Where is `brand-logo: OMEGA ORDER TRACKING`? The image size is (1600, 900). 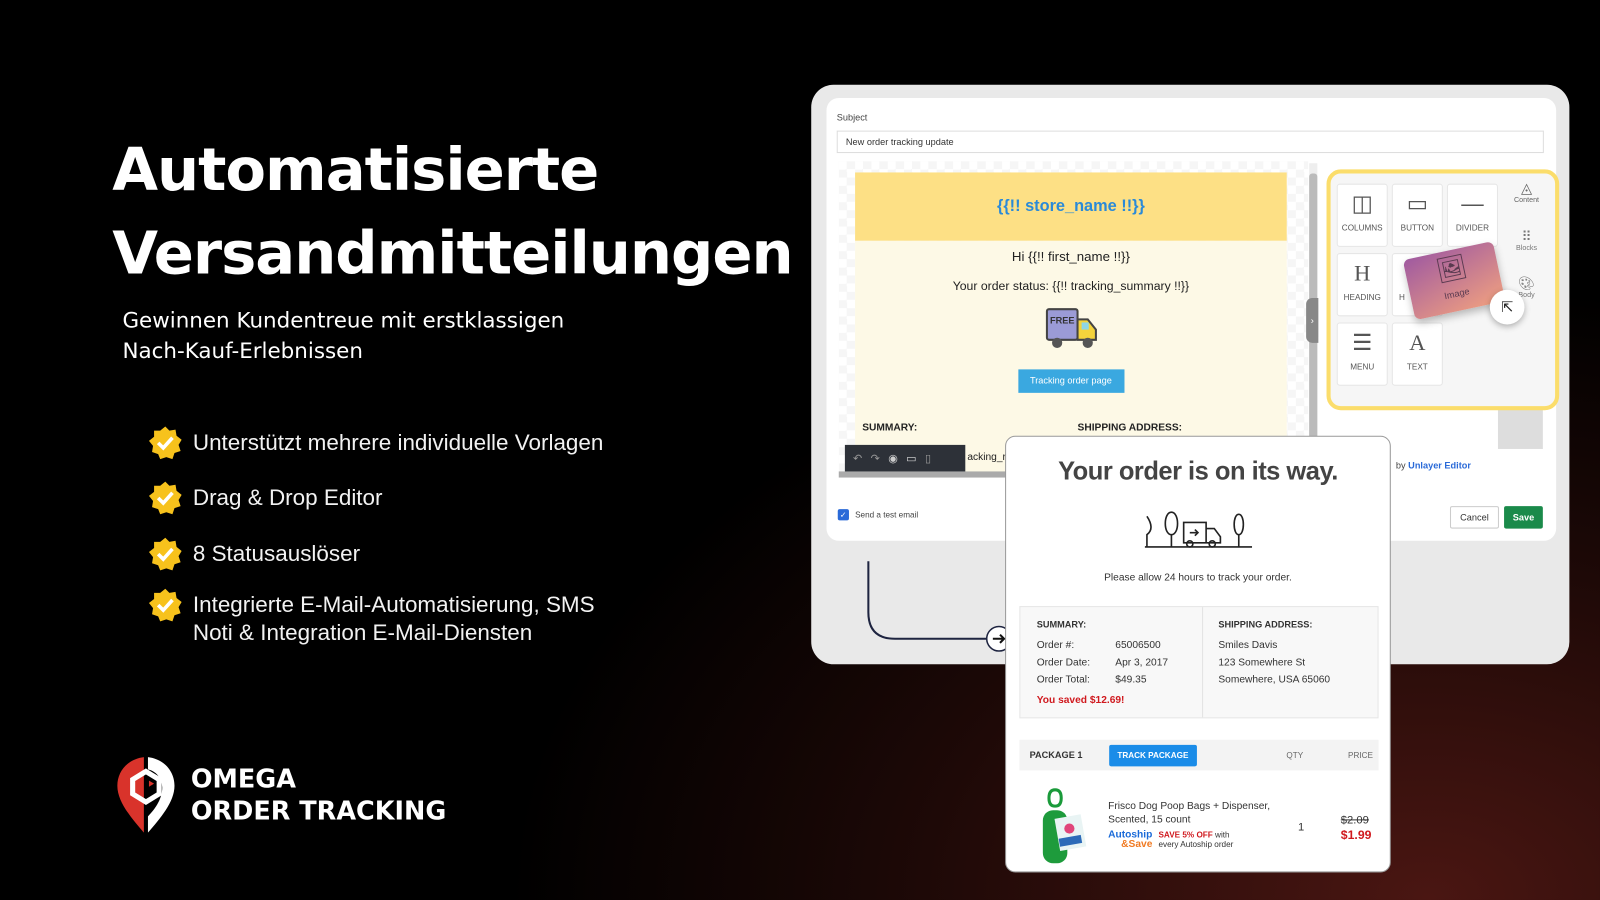 brand-logo: OMEGA ORDER TRACKING is located at coordinates (280, 795).